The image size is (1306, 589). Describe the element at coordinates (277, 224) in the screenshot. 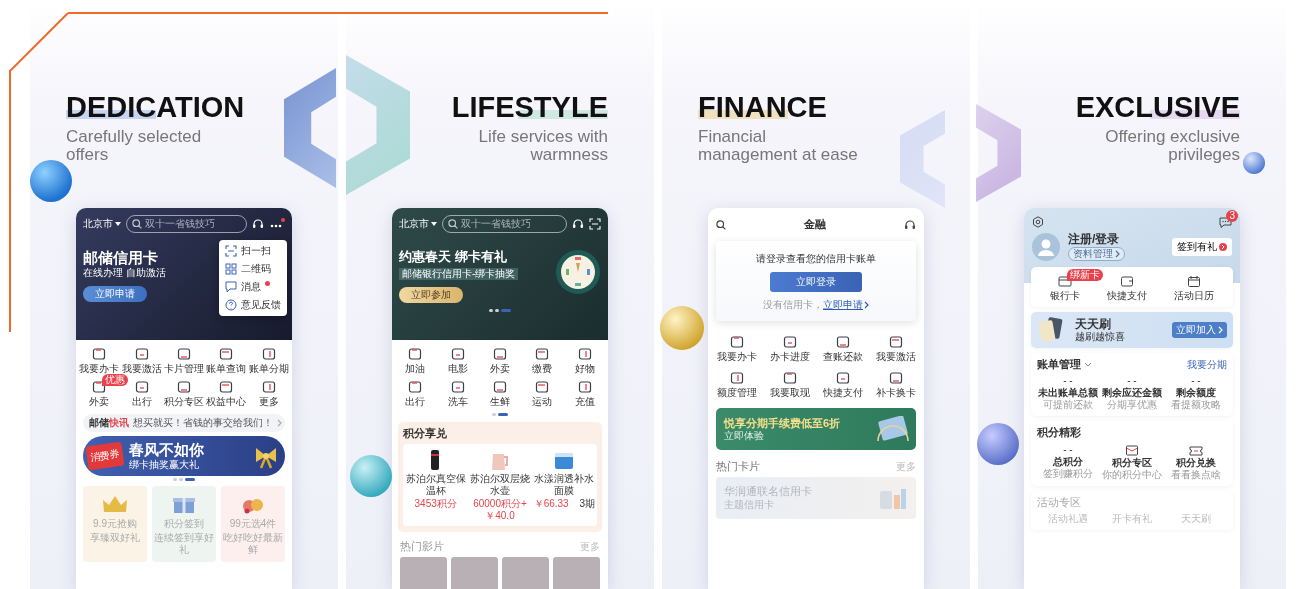

I see `more-icon` at that location.